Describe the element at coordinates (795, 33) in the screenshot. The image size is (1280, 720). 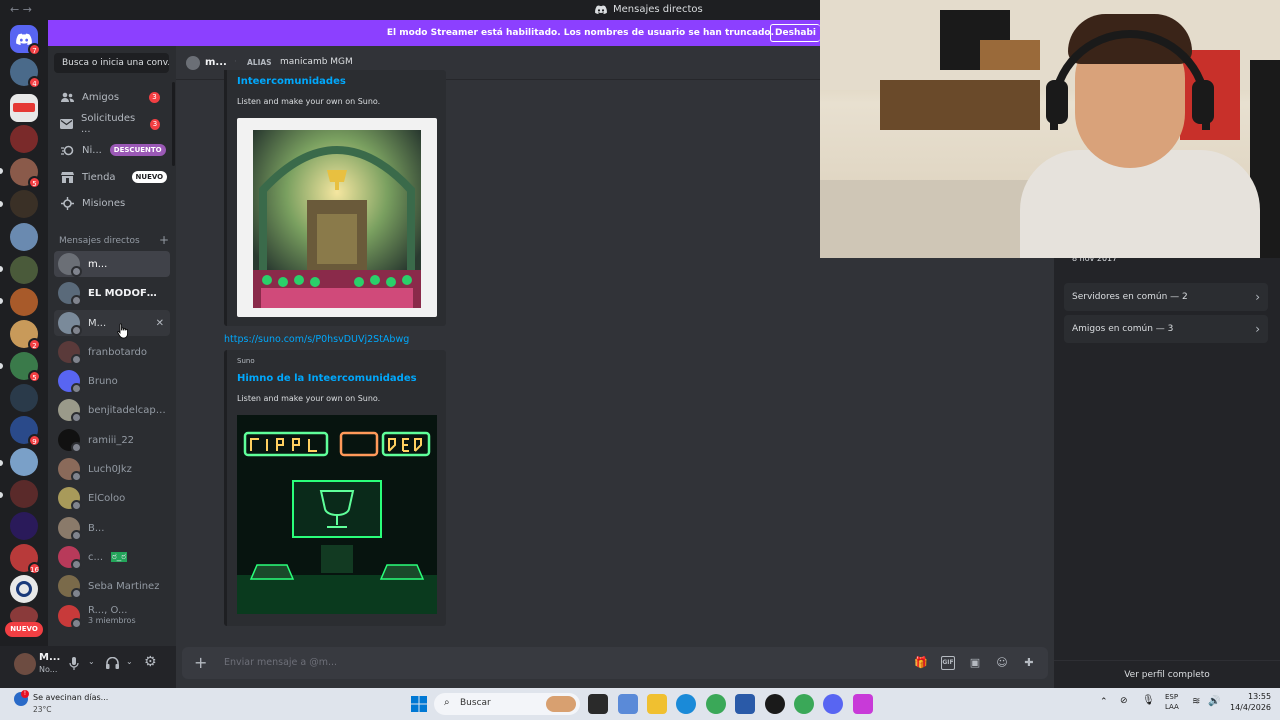
I see `disable-streamer-button: Deshabi` at that location.